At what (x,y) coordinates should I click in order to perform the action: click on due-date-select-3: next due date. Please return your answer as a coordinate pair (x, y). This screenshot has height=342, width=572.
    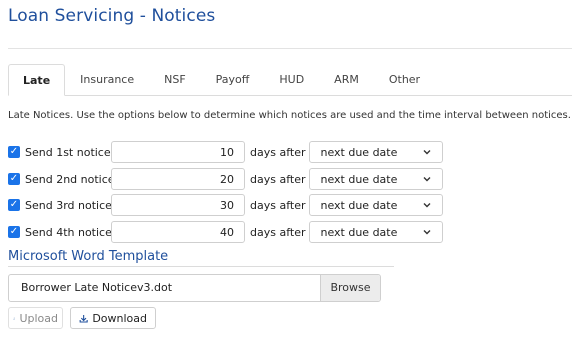
    Looking at the image, I should click on (376, 205).